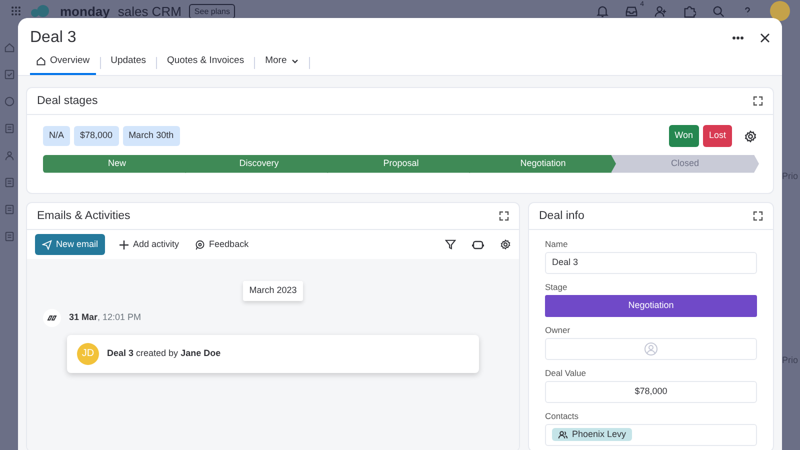  I want to click on tab: Updates, so click(128, 63).